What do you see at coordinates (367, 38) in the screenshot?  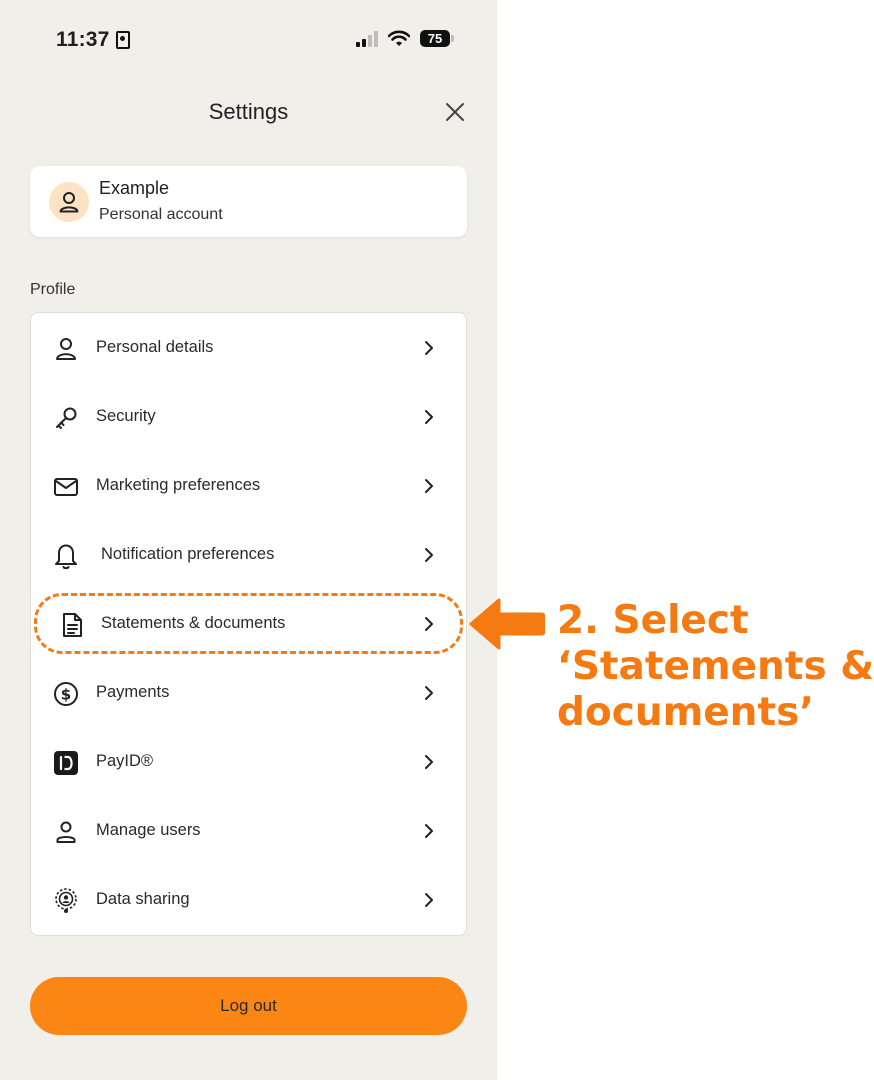 I see `cellular-signal-icon` at bounding box center [367, 38].